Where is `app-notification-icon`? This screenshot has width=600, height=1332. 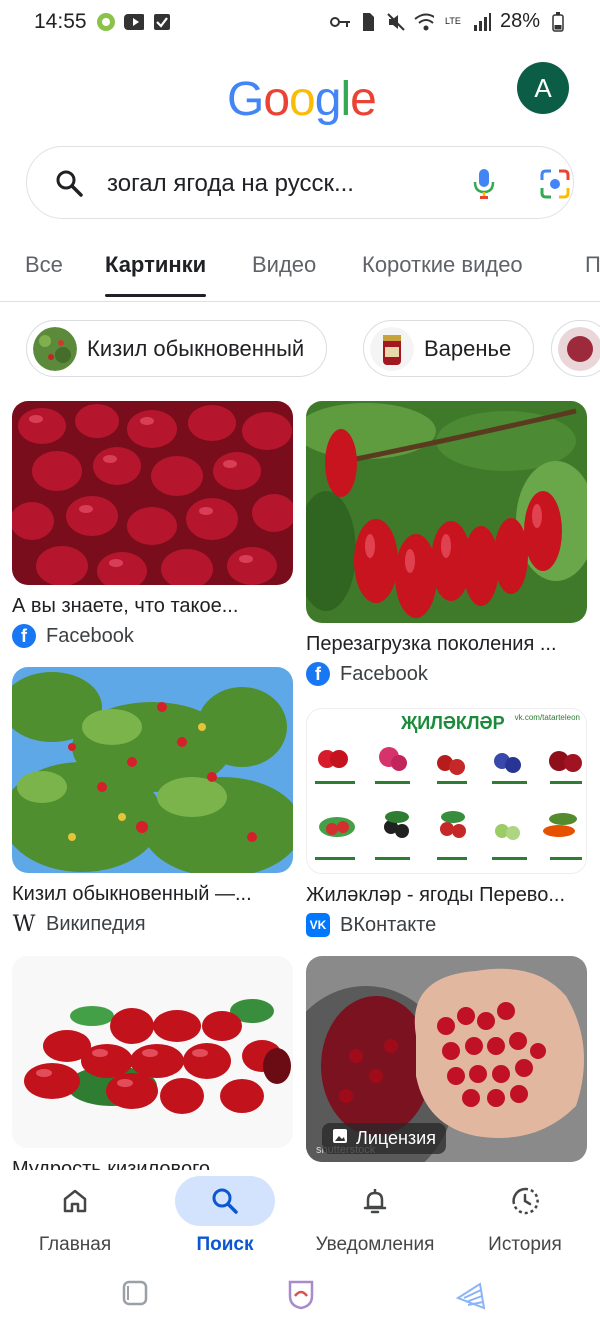
app-notification-icon is located at coordinates (106, 22).